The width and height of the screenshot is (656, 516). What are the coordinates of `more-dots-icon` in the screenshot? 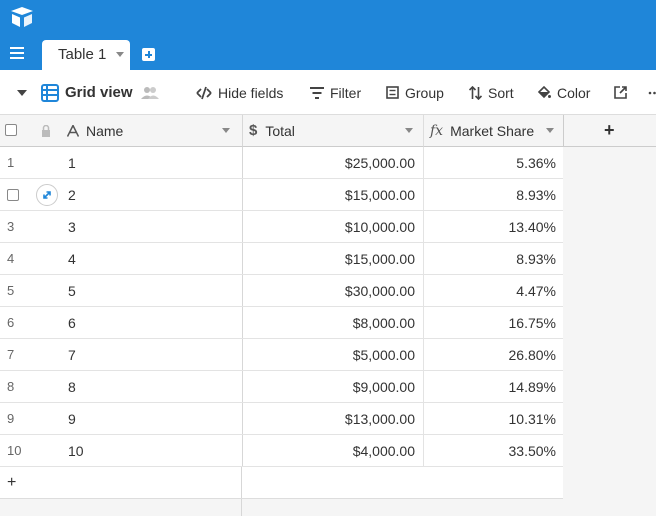 It's located at (652, 92).